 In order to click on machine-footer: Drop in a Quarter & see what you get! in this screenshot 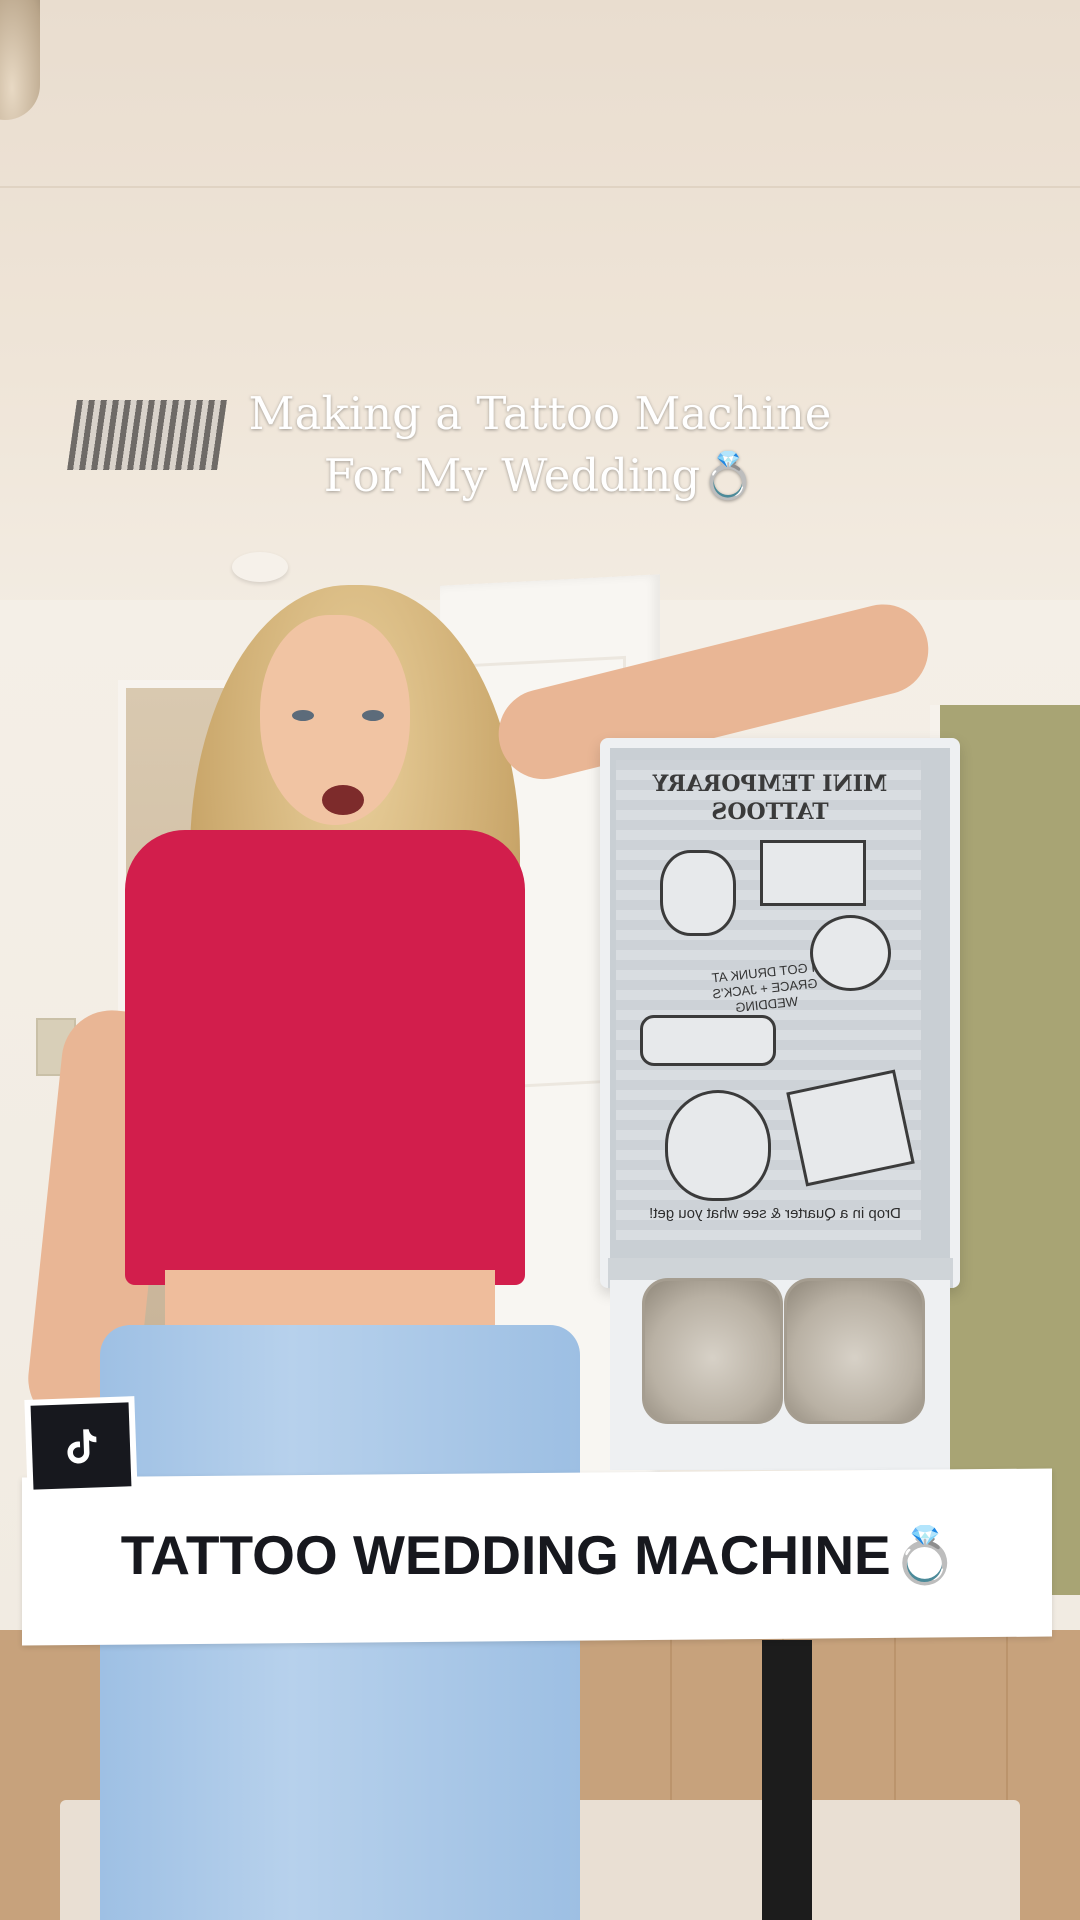, I will do `click(775, 1213)`.